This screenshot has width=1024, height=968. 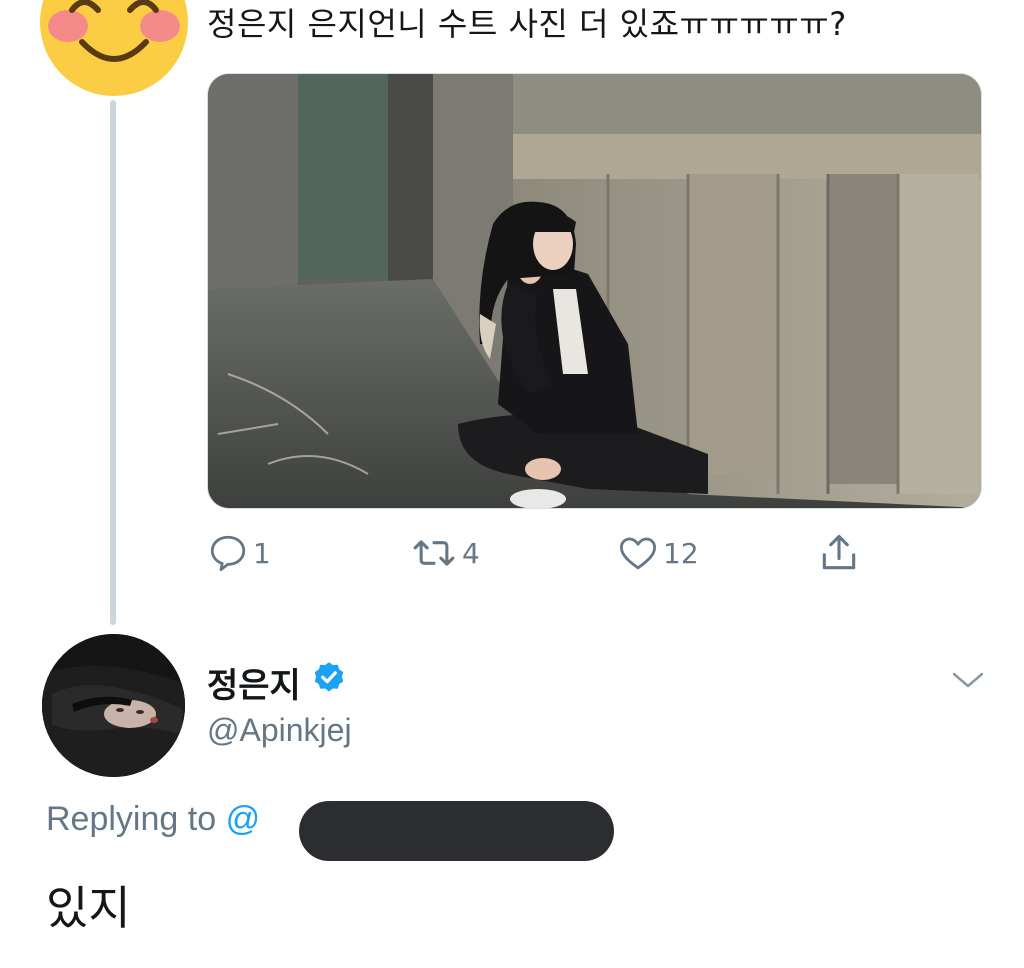 I want to click on parent-avatar, so click(x=114, y=49).